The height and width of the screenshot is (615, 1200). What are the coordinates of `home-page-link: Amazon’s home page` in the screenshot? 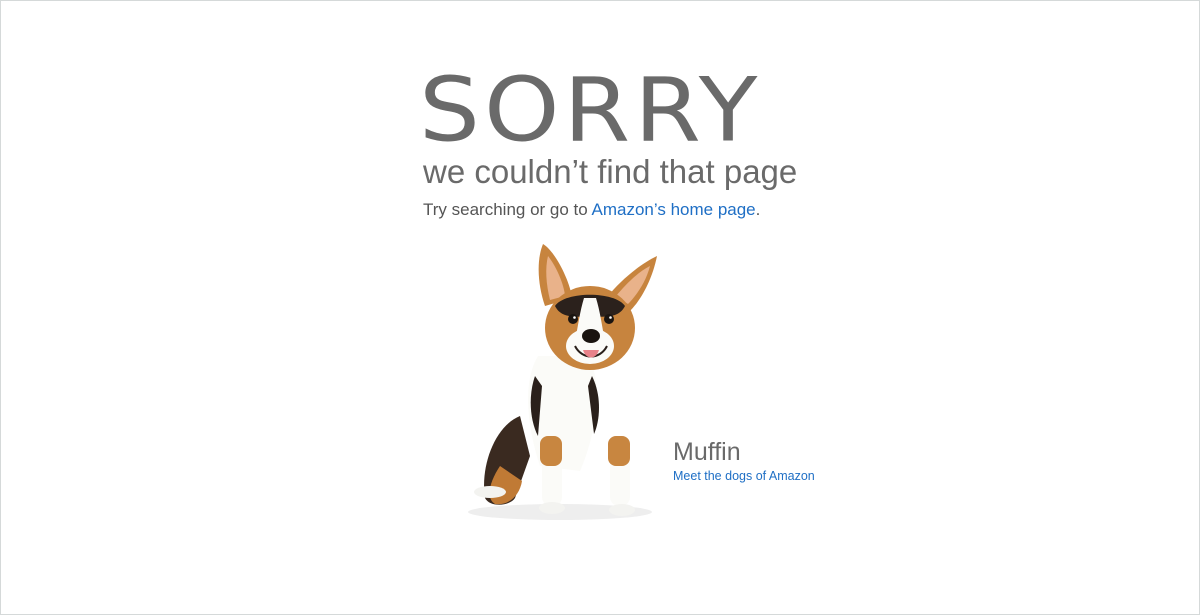 It's located at (674, 209).